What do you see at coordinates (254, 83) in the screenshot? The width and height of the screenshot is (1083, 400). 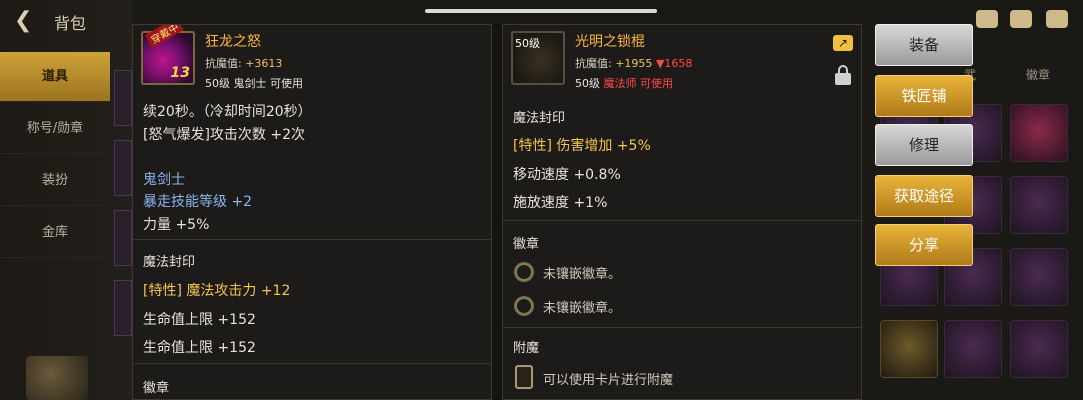 I see `item-requirement: 50级 鬼剑士 可使用` at bounding box center [254, 83].